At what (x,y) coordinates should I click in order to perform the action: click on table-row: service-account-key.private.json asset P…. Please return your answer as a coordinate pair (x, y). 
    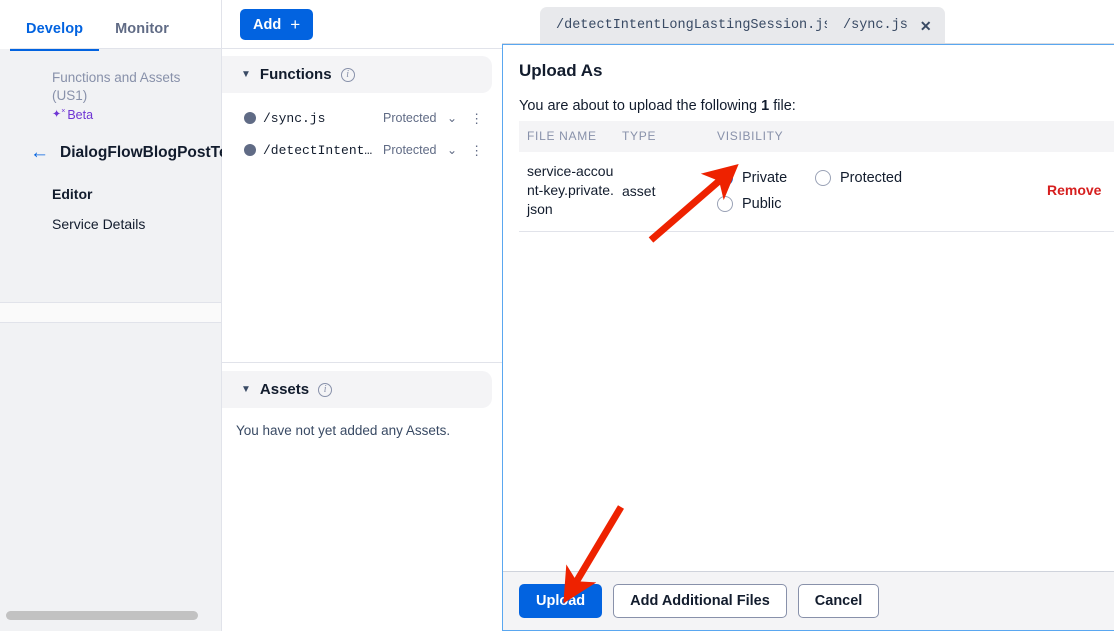
    Looking at the image, I should click on (816, 192).